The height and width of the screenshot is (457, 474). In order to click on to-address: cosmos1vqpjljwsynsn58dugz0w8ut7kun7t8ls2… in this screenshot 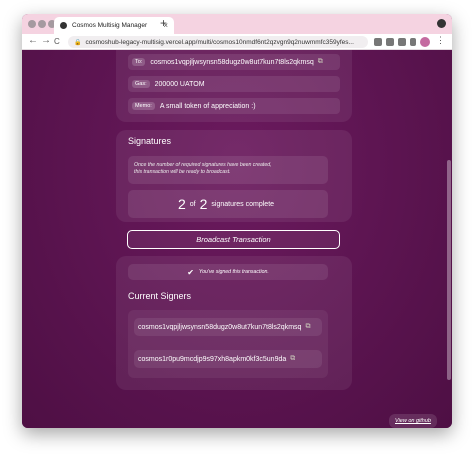, I will do `click(232, 62)`.